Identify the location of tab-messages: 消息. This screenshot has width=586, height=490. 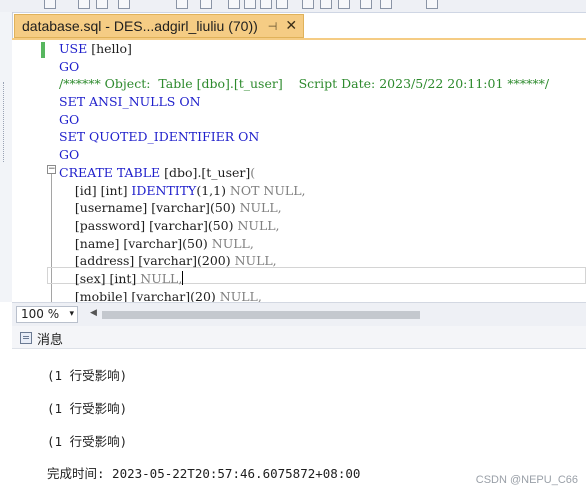
(41, 338).